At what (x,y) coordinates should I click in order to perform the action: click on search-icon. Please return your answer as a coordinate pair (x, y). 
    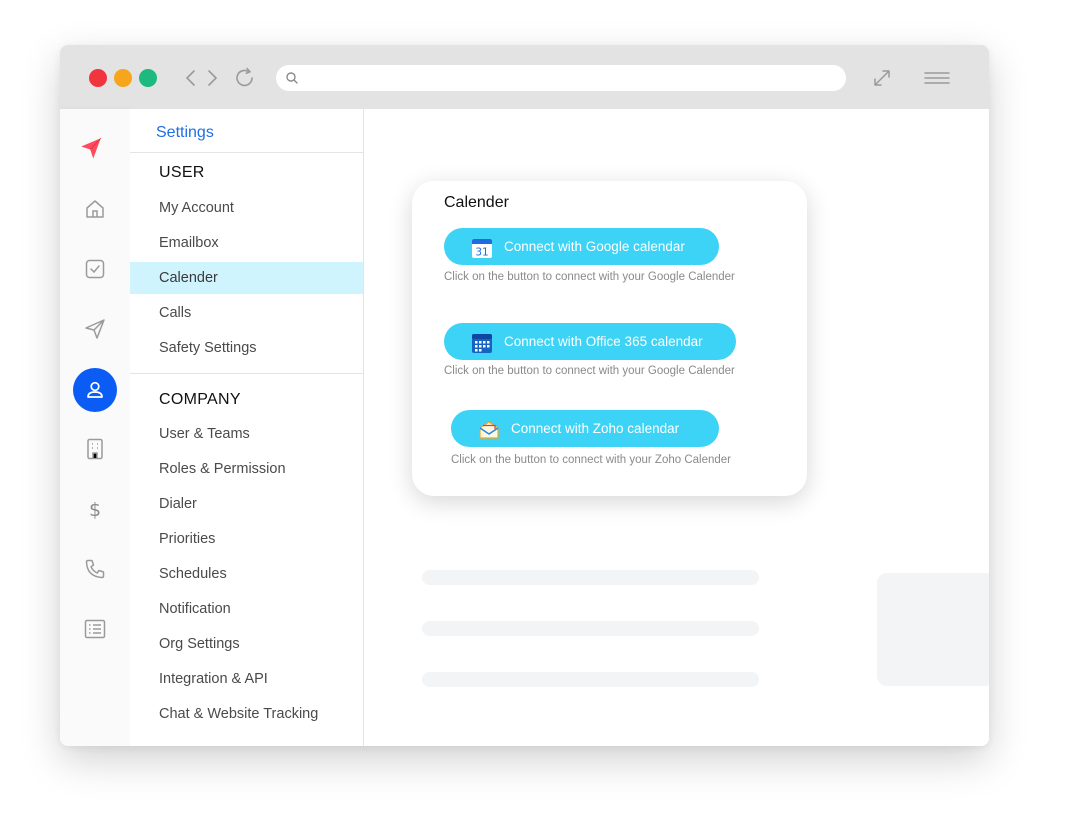
    Looking at the image, I should click on (292, 78).